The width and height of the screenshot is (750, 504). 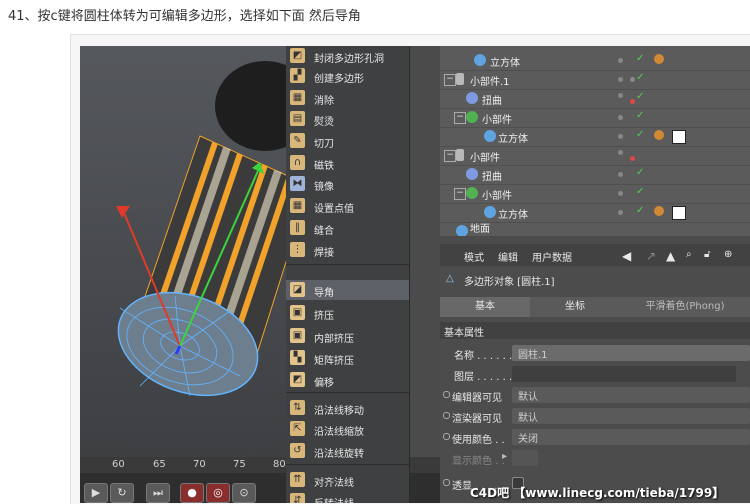 What do you see at coordinates (707, 254) in the screenshot?
I see `lock-icon: 🔓︎` at bounding box center [707, 254].